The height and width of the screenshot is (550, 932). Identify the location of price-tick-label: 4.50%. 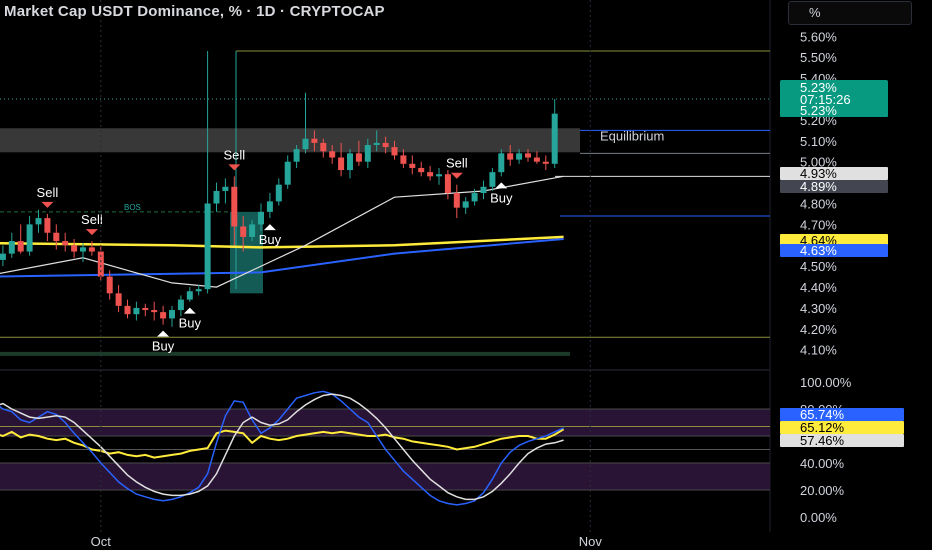
(818, 266).